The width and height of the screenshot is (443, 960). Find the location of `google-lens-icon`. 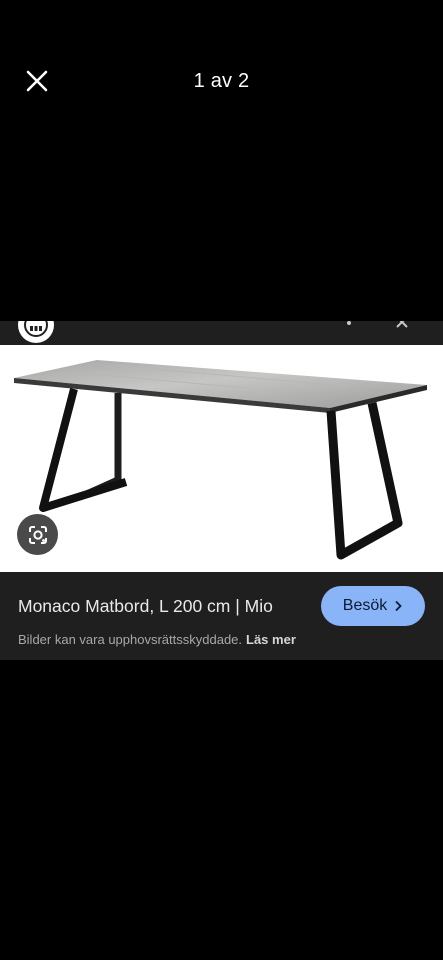

google-lens-icon is located at coordinates (37, 534).